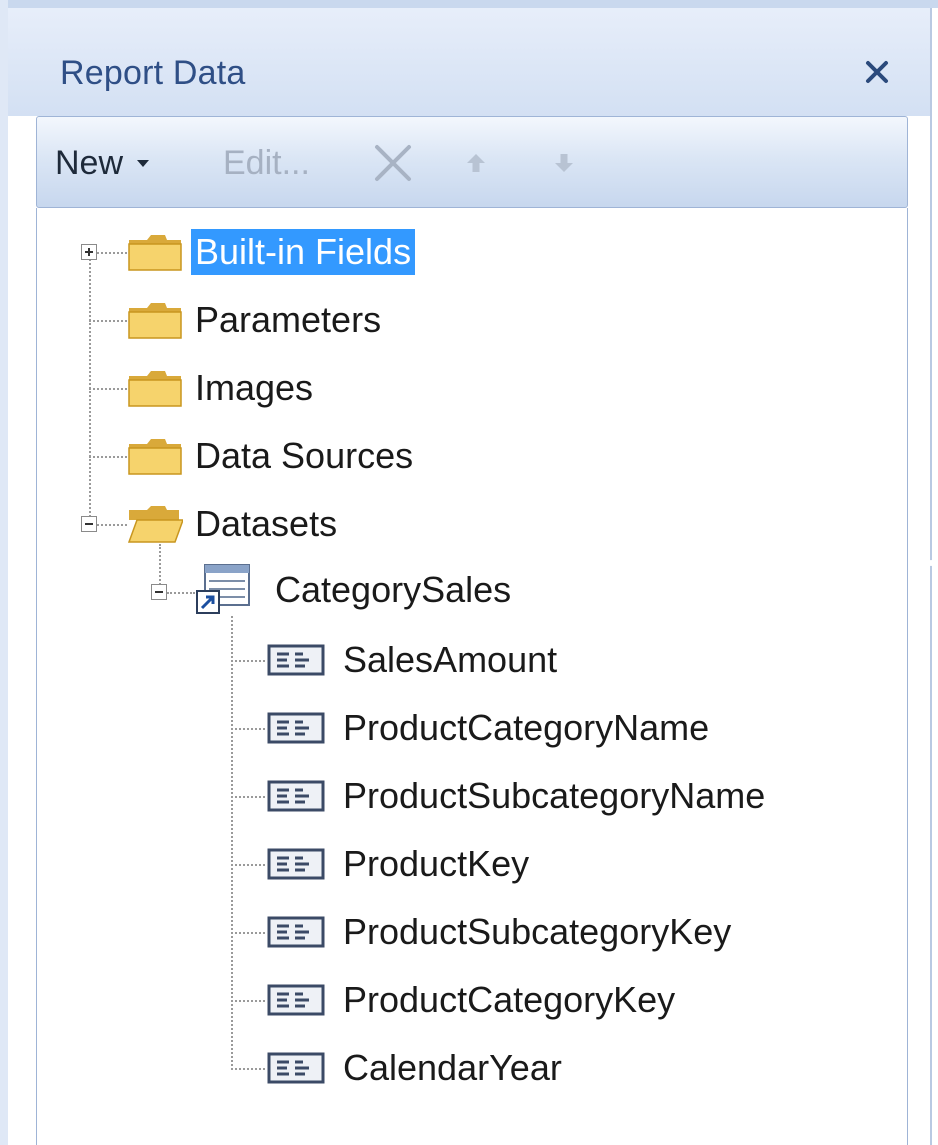 This screenshot has height=1145, width=938. Describe the element at coordinates (143, 163) in the screenshot. I see `chevron-down-icon` at that location.